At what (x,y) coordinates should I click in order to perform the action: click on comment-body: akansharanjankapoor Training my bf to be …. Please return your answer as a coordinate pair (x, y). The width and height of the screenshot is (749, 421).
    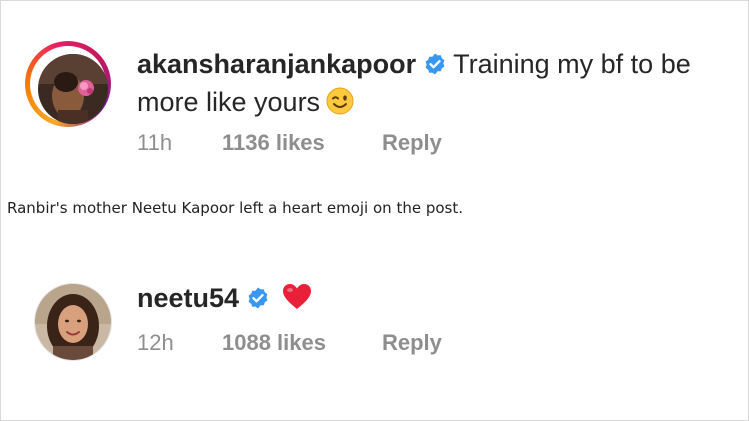
    Looking at the image, I should click on (437, 83).